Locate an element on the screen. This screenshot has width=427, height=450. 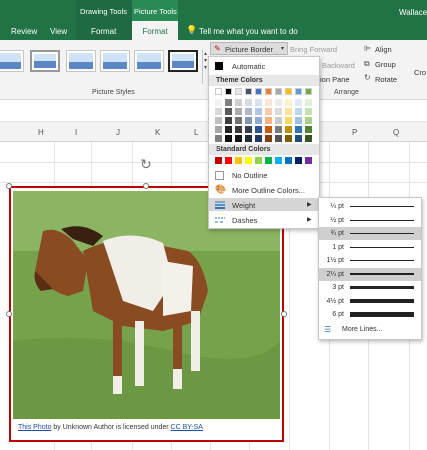
column-header: Q is located at coordinates (396, 132).